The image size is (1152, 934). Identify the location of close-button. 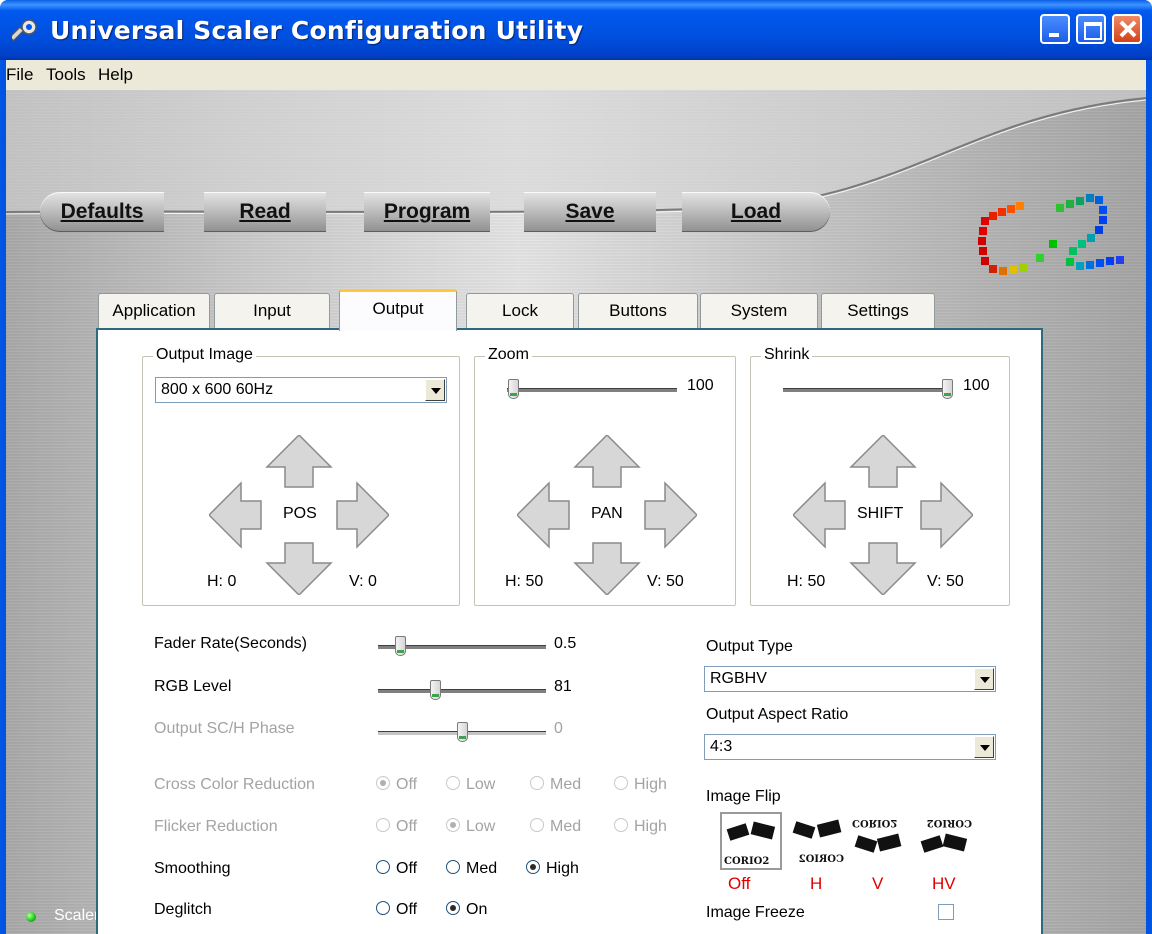
(1127, 29).